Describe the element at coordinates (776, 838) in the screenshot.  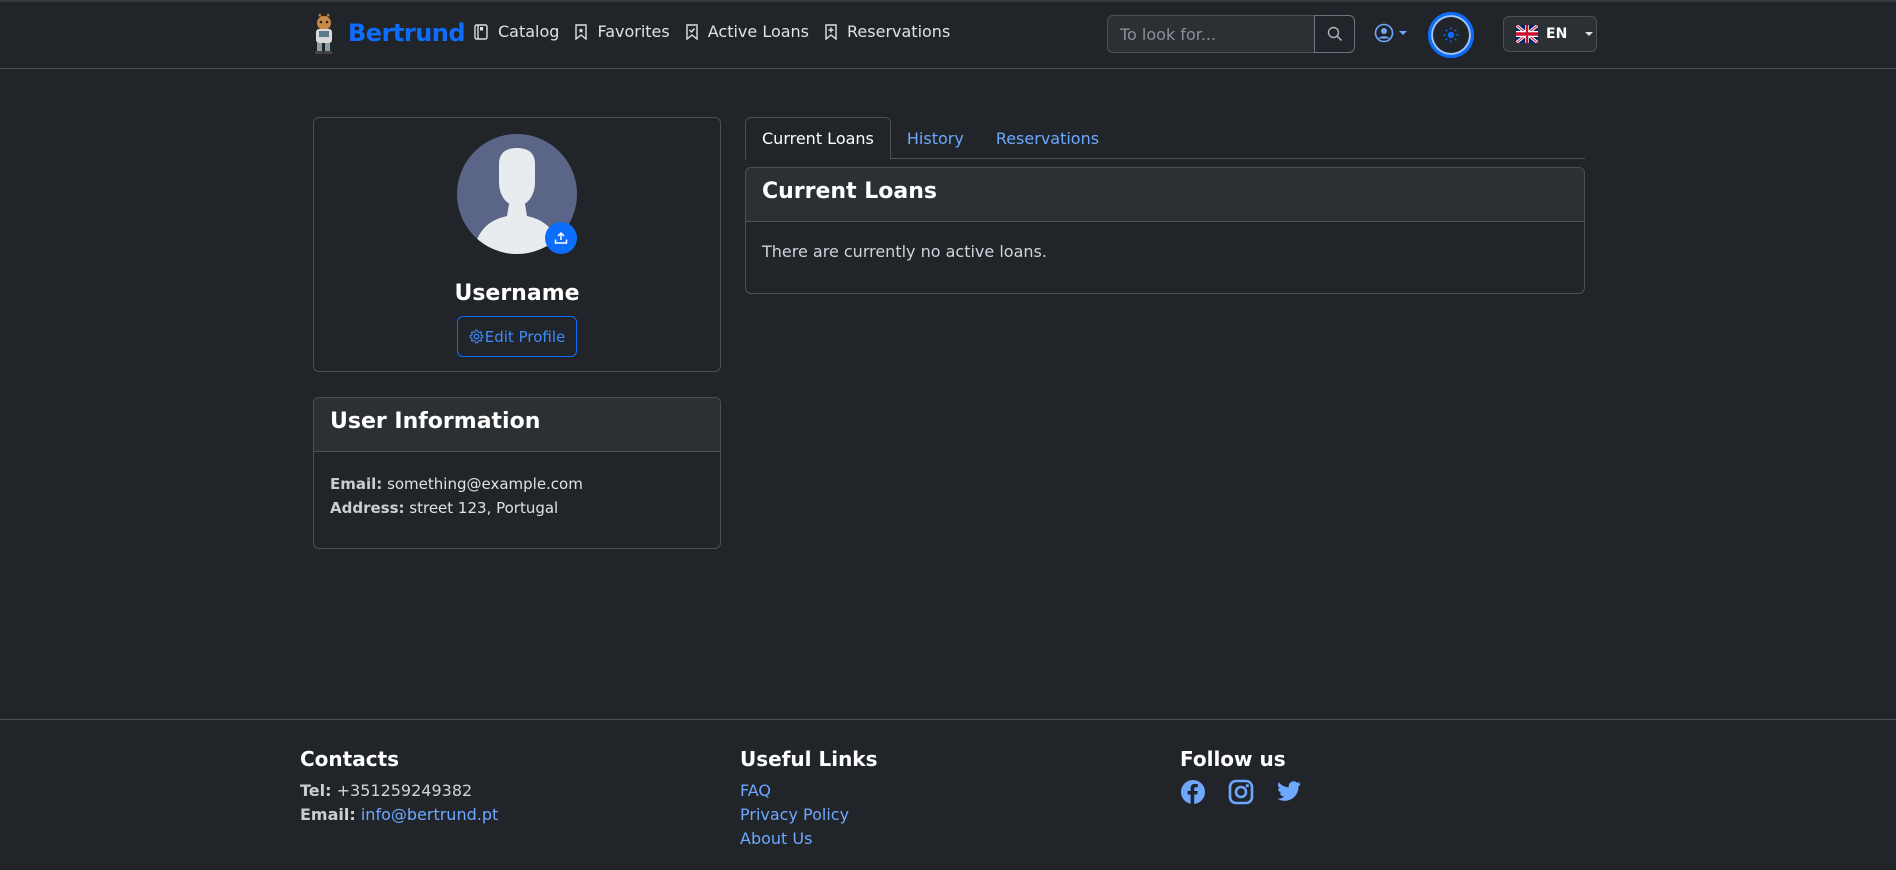
I see `about-us-link: About Us` at that location.